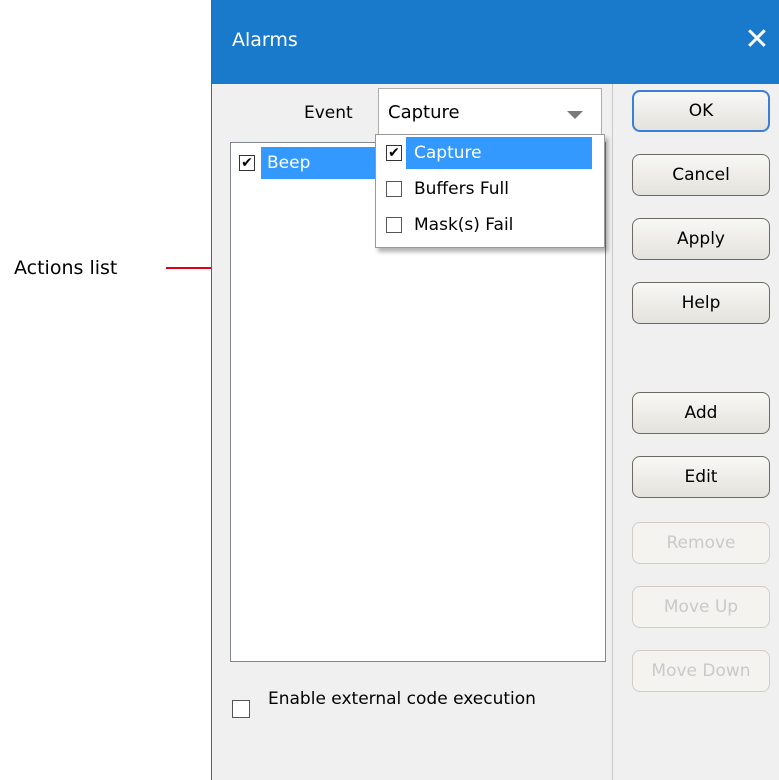  I want to click on event-select-value: Capture, so click(424, 112).